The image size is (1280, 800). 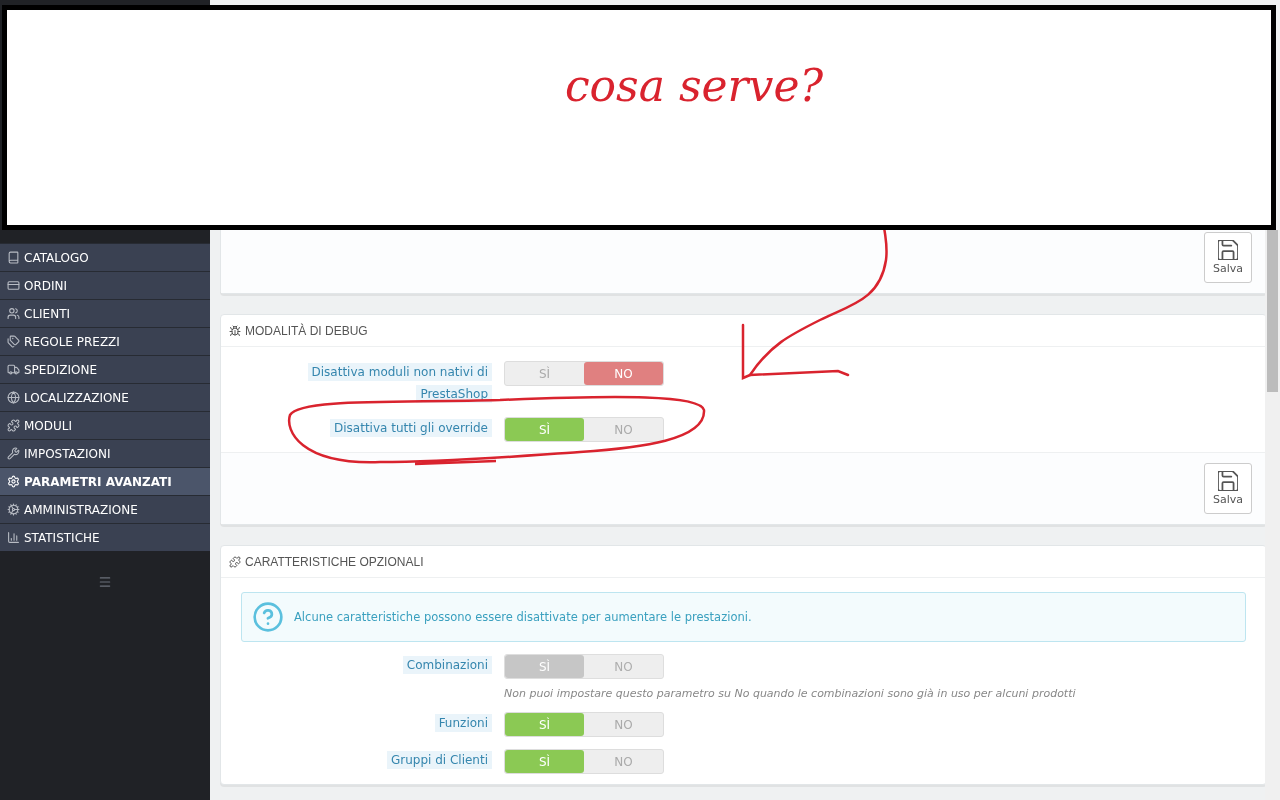 What do you see at coordinates (463, 723) in the screenshot?
I see `field-label: Funzioni` at bounding box center [463, 723].